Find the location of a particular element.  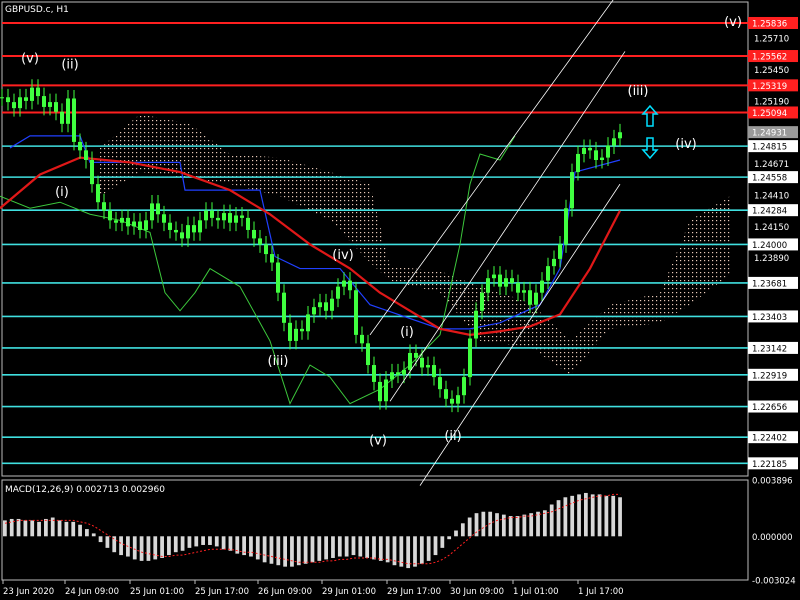

macd-tick-label: 0.003896 is located at coordinates (772, 482).